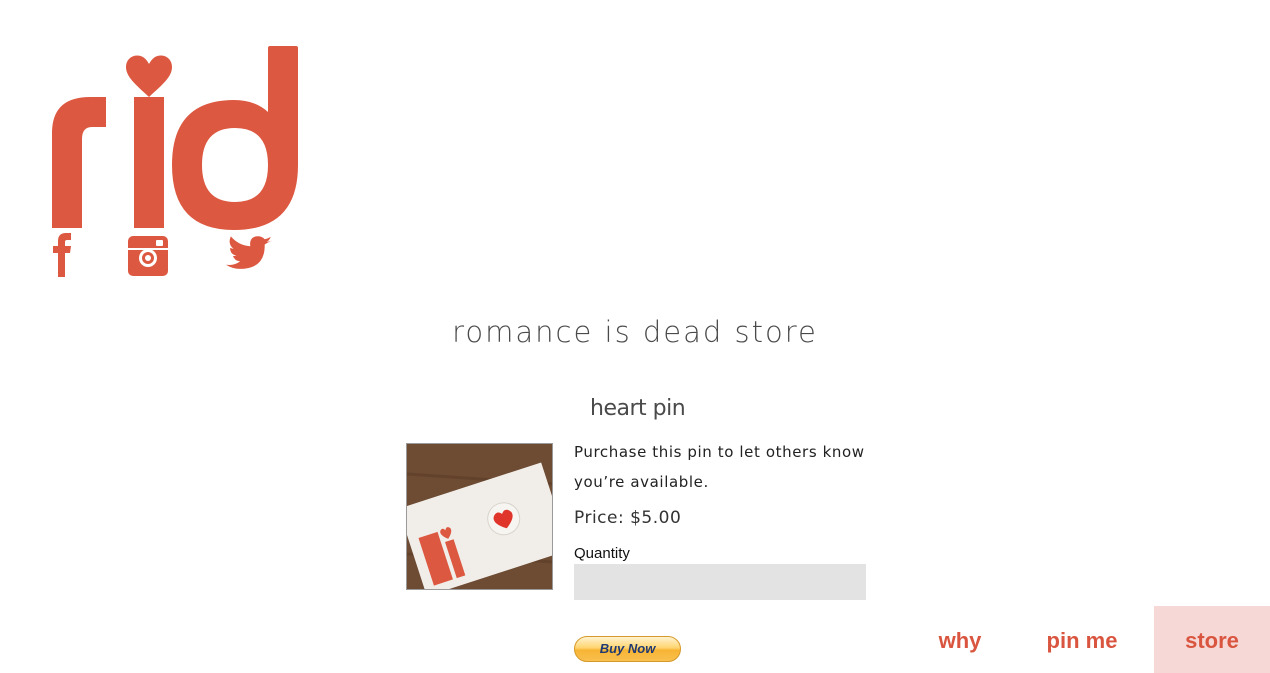 Image resolution: width=1270 pixels, height=673 pixels. What do you see at coordinates (627, 649) in the screenshot?
I see `buy-now-button: Buy Now` at bounding box center [627, 649].